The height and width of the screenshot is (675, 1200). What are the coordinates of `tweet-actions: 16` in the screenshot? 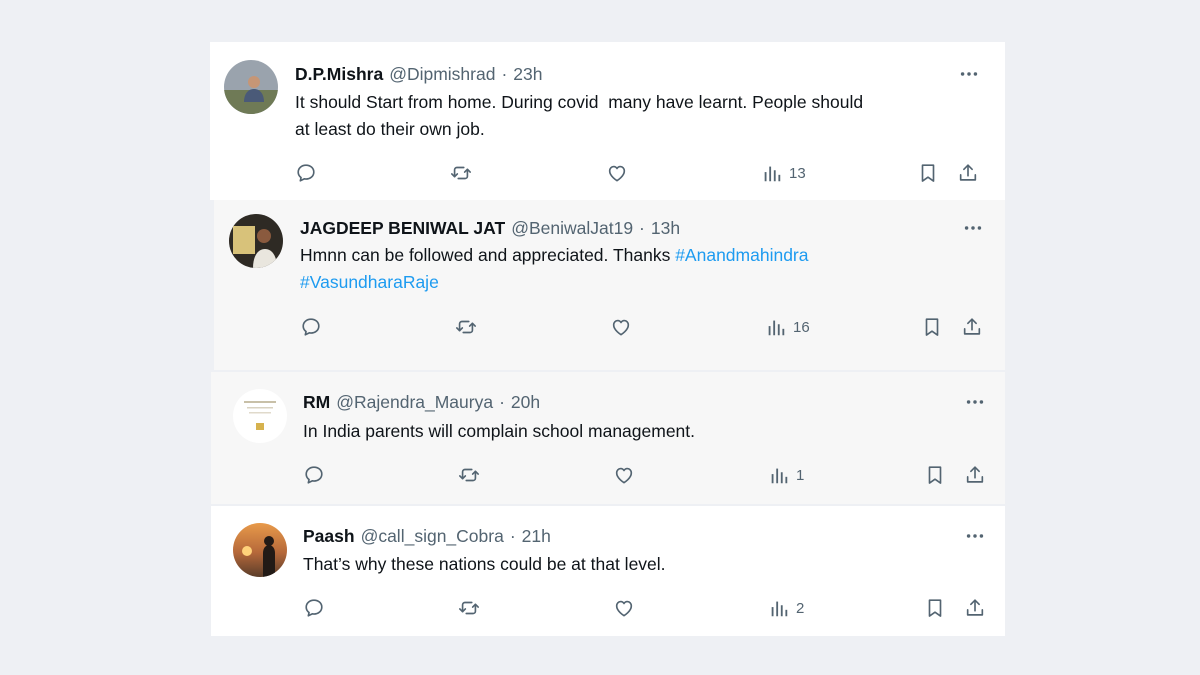 It's located at (609, 327).